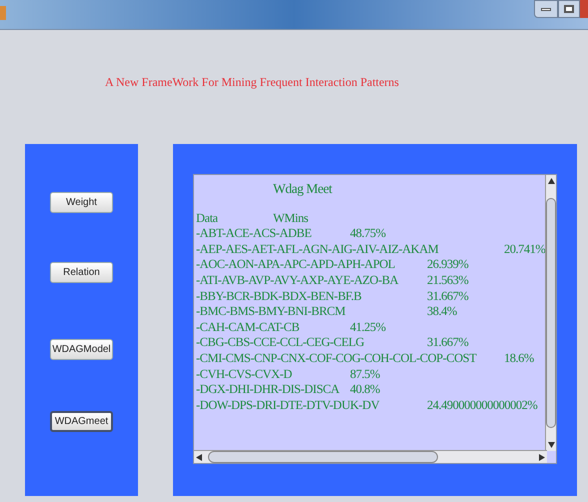  Describe the element at coordinates (252, 82) in the screenshot. I see `app-heading: A New FrameWork For Mining Frequent Interaction Patterns` at that location.